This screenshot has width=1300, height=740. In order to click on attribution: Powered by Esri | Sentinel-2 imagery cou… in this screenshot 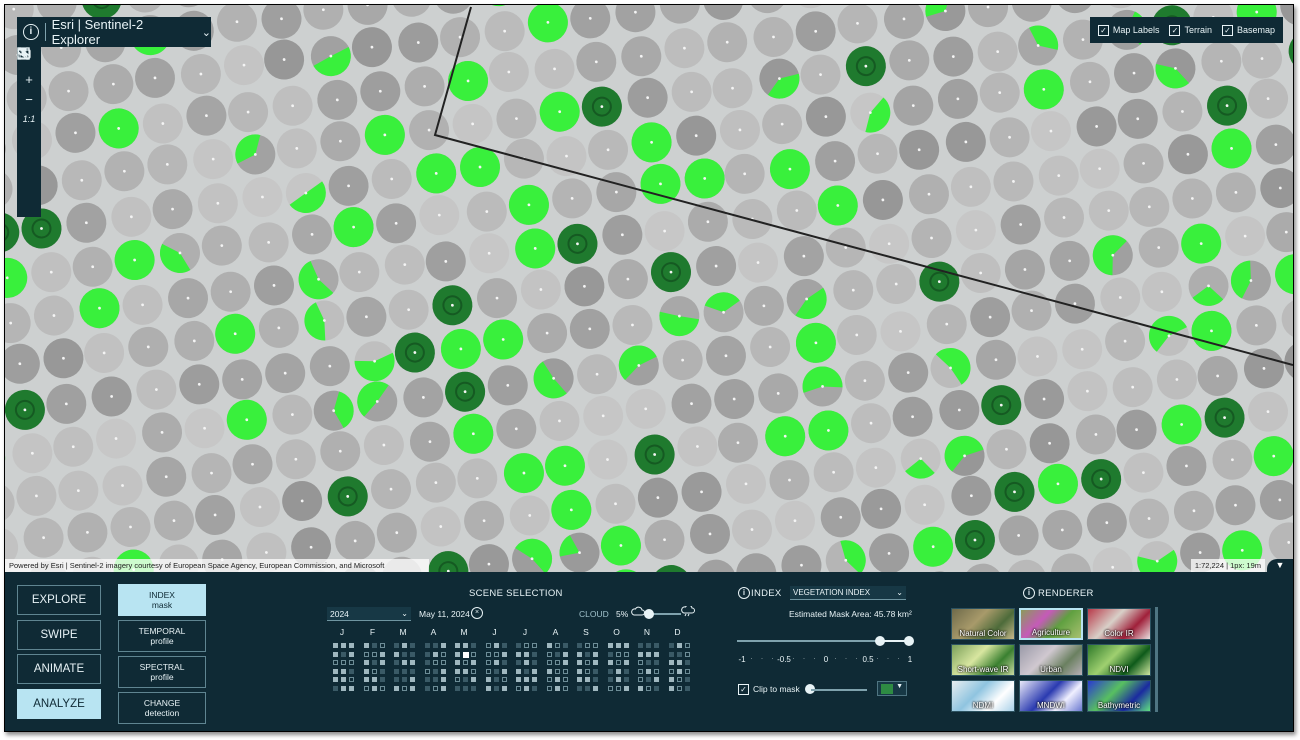, I will do `click(217, 565)`.